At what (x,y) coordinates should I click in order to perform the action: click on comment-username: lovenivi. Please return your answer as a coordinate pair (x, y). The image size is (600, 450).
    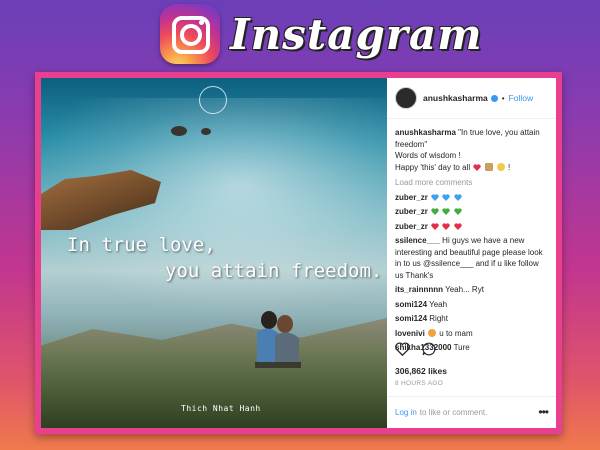
    Looking at the image, I should click on (410, 333).